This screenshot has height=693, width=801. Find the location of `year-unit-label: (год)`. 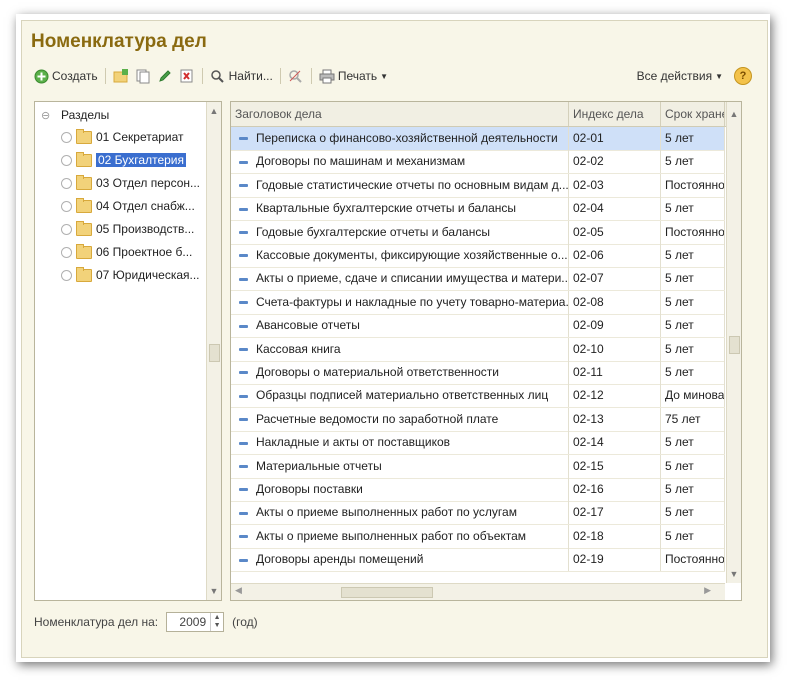

year-unit-label: (год) is located at coordinates (245, 622).